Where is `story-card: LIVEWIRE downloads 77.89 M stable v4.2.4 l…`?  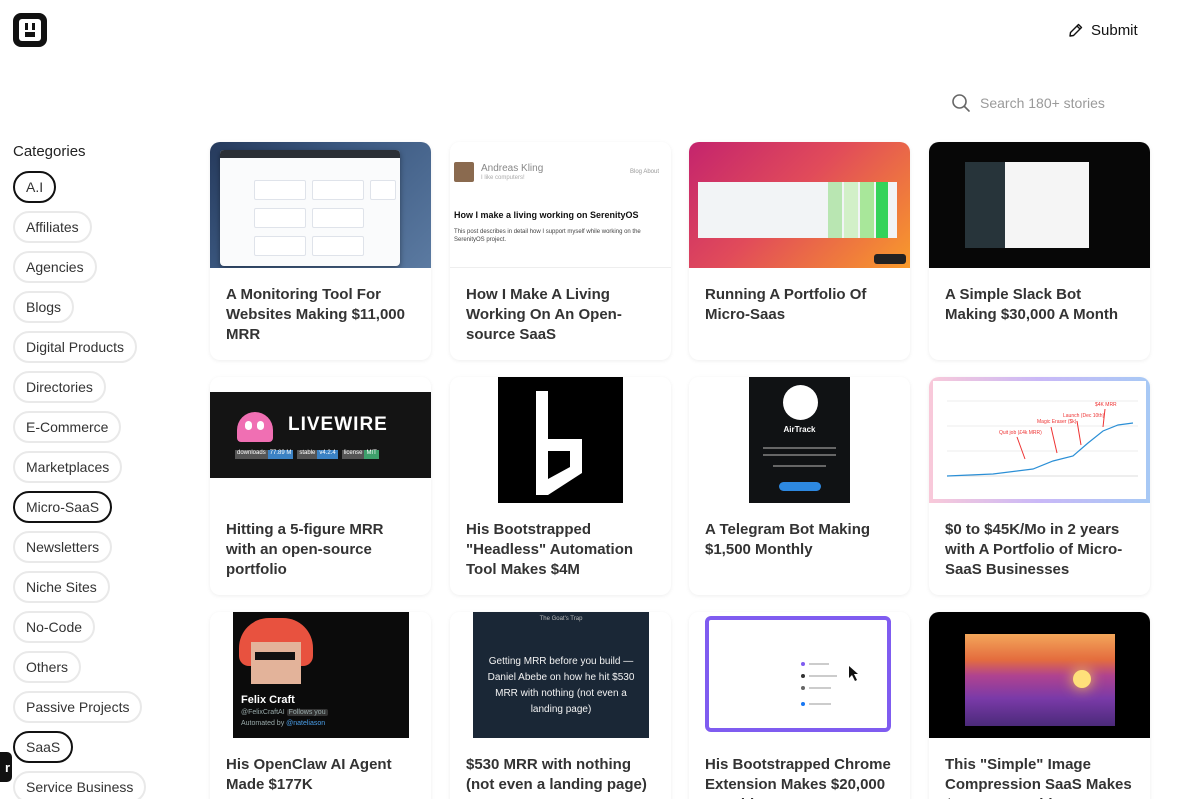
story-card: LIVEWIRE downloads 77.89 M stable v4.2.4 l… is located at coordinates (320, 486).